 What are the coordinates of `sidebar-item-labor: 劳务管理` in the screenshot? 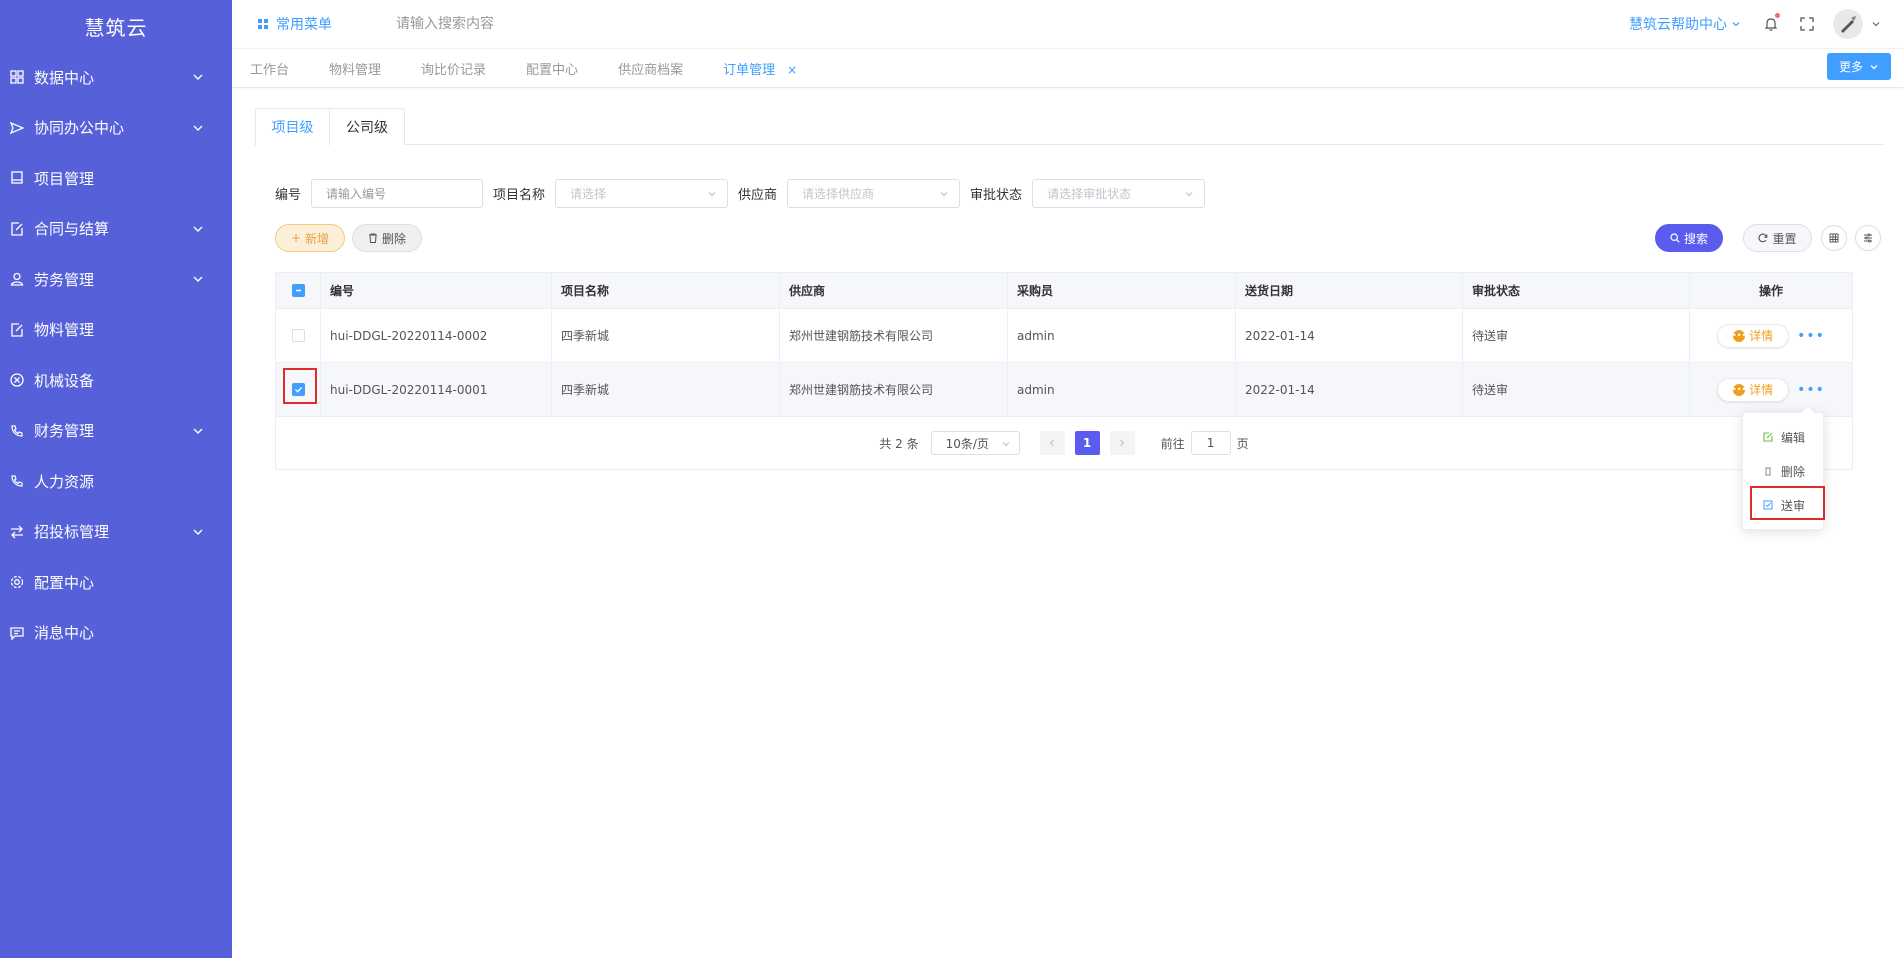 It's located at (116, 279).